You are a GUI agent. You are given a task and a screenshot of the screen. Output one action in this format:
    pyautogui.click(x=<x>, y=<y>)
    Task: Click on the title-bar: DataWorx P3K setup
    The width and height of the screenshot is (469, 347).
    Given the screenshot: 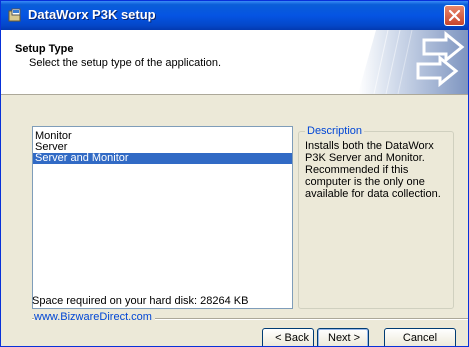 What is the action you would take?
    pyautogui.click(x=234, y=15)
    